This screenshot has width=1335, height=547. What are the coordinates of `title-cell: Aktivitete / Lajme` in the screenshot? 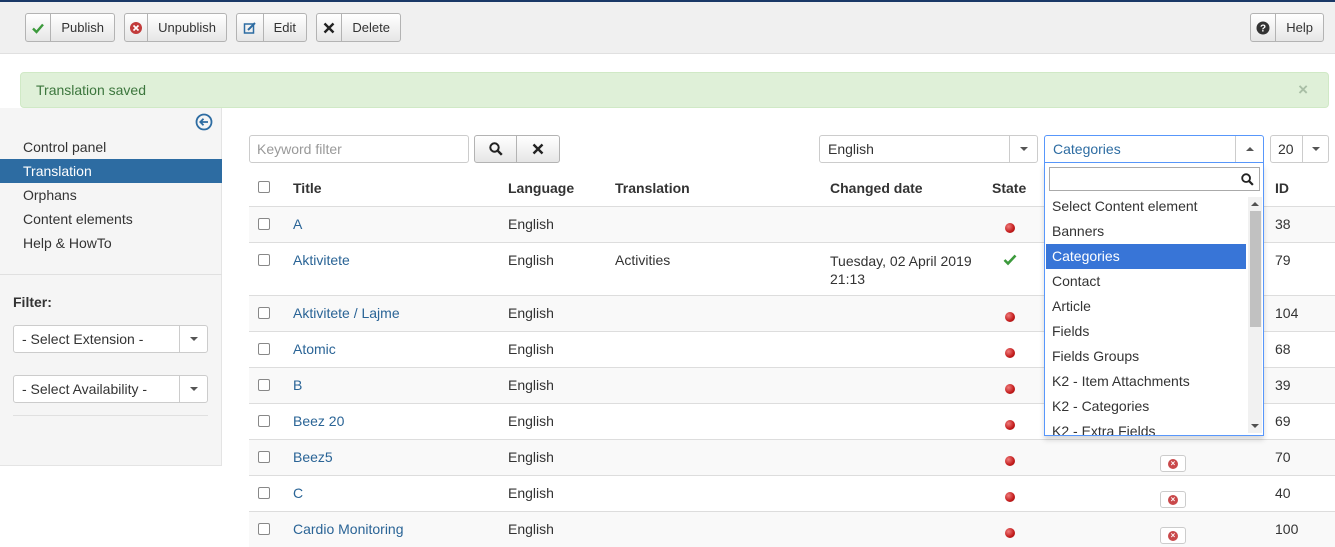 It's located at (400, 312).